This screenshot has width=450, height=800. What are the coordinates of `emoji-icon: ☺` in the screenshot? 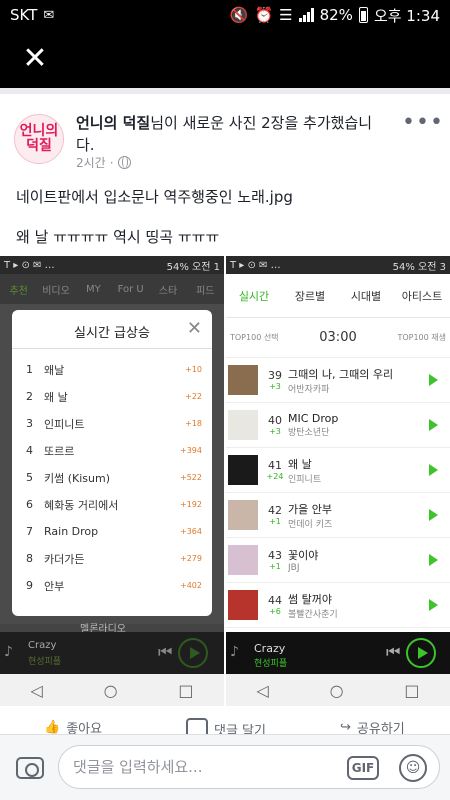 It's located at (413, 768).